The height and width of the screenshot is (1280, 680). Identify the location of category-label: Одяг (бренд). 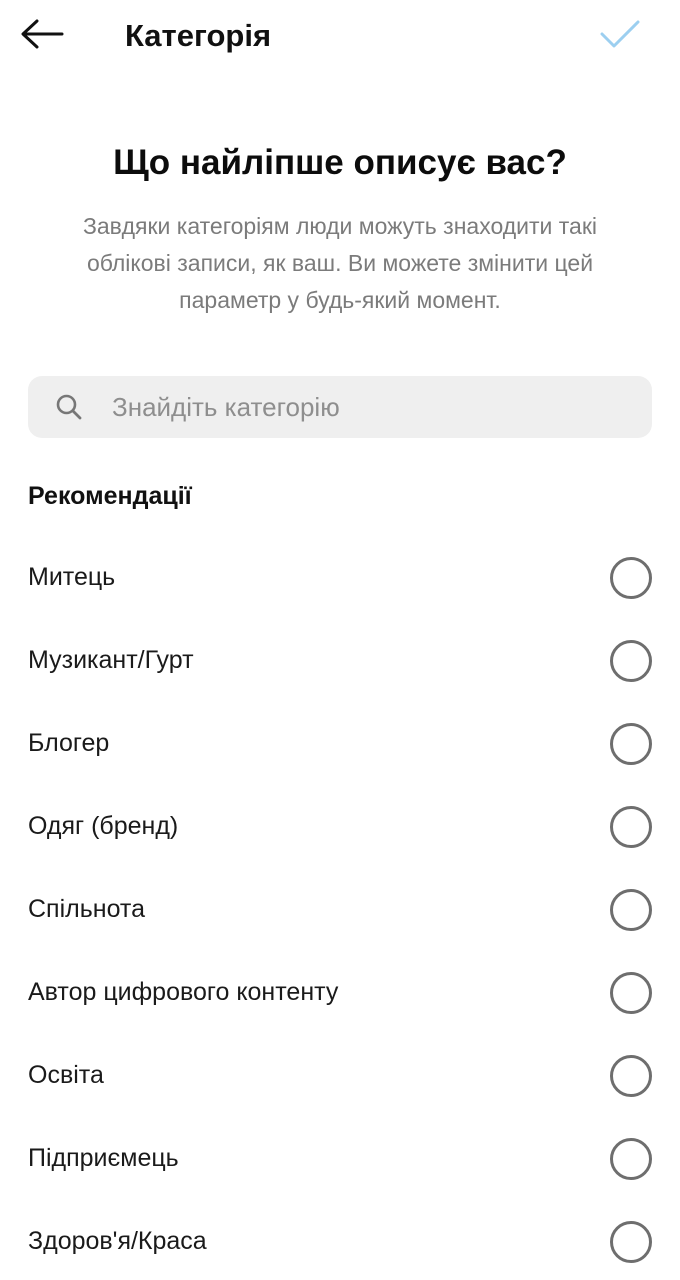
(103, 826).